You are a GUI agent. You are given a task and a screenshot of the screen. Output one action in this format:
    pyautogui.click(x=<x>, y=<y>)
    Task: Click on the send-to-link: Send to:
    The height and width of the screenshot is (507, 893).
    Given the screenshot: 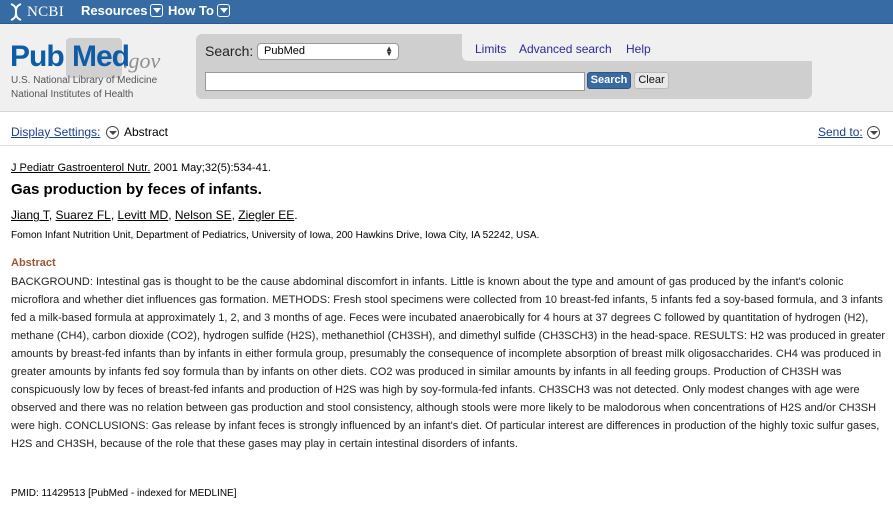 What is the action you would take?
    pyautogui.click(x=840, y=132)
    